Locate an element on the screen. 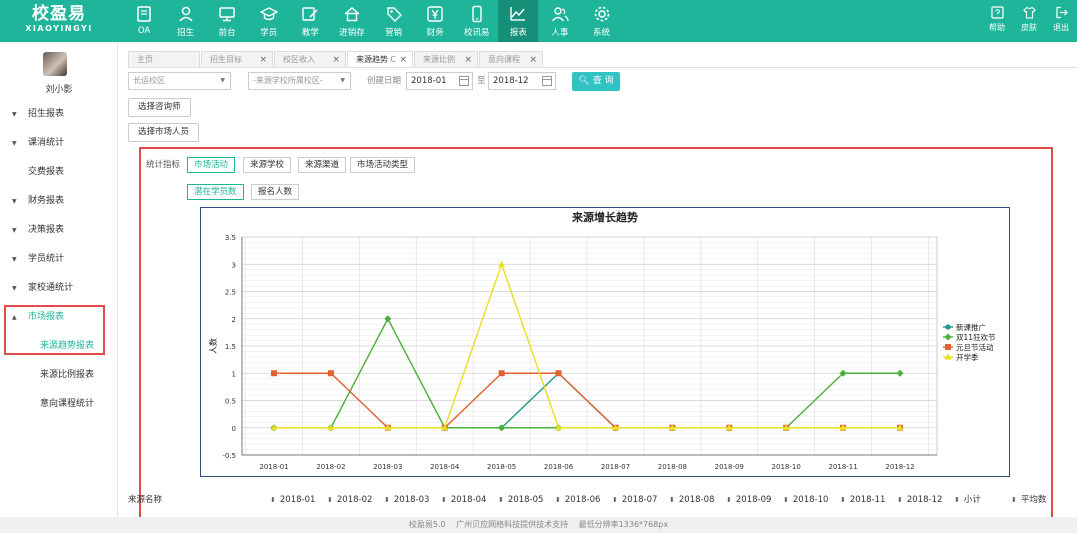 This screenshot has height=533, width=1077. tab-2: 校区收入 × is located at coordinates (310, 59).